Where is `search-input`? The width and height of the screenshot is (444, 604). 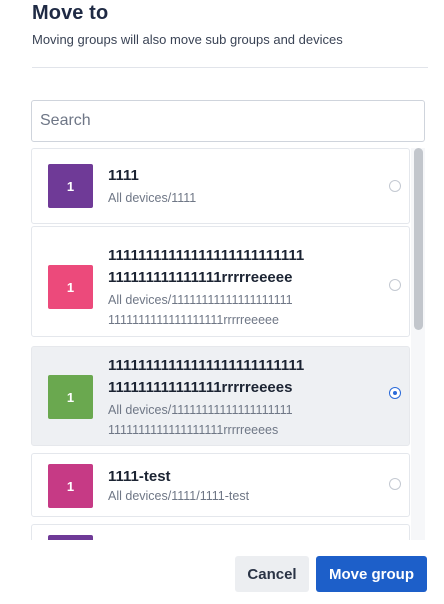 search-input is located at coordinates (228, 121).